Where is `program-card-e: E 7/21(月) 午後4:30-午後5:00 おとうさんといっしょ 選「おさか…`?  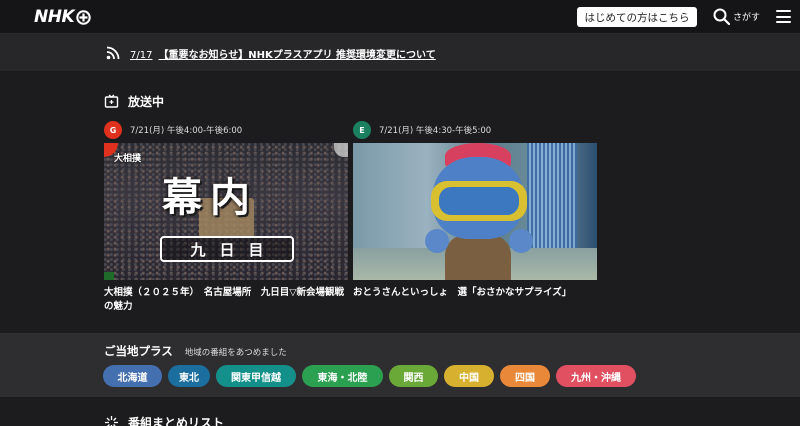 program-card-e: E 7/21(月) 午後4:30-午後5:00 おとうさんといっしょ 選「おさか… is located at coordinates (475, 210).